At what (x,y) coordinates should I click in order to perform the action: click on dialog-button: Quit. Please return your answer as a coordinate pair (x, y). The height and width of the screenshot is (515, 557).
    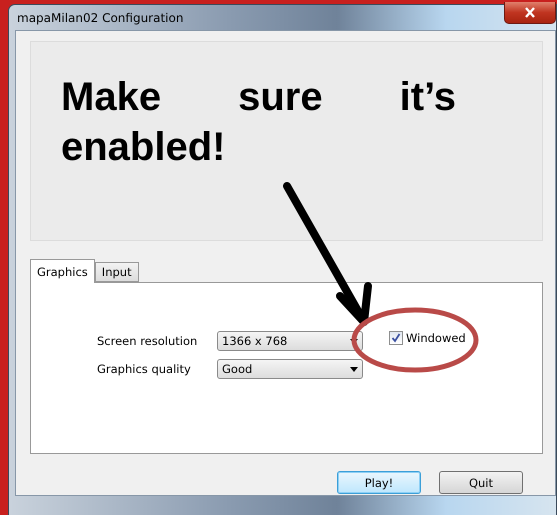
    Looking at the image, I should click on (481, 482).